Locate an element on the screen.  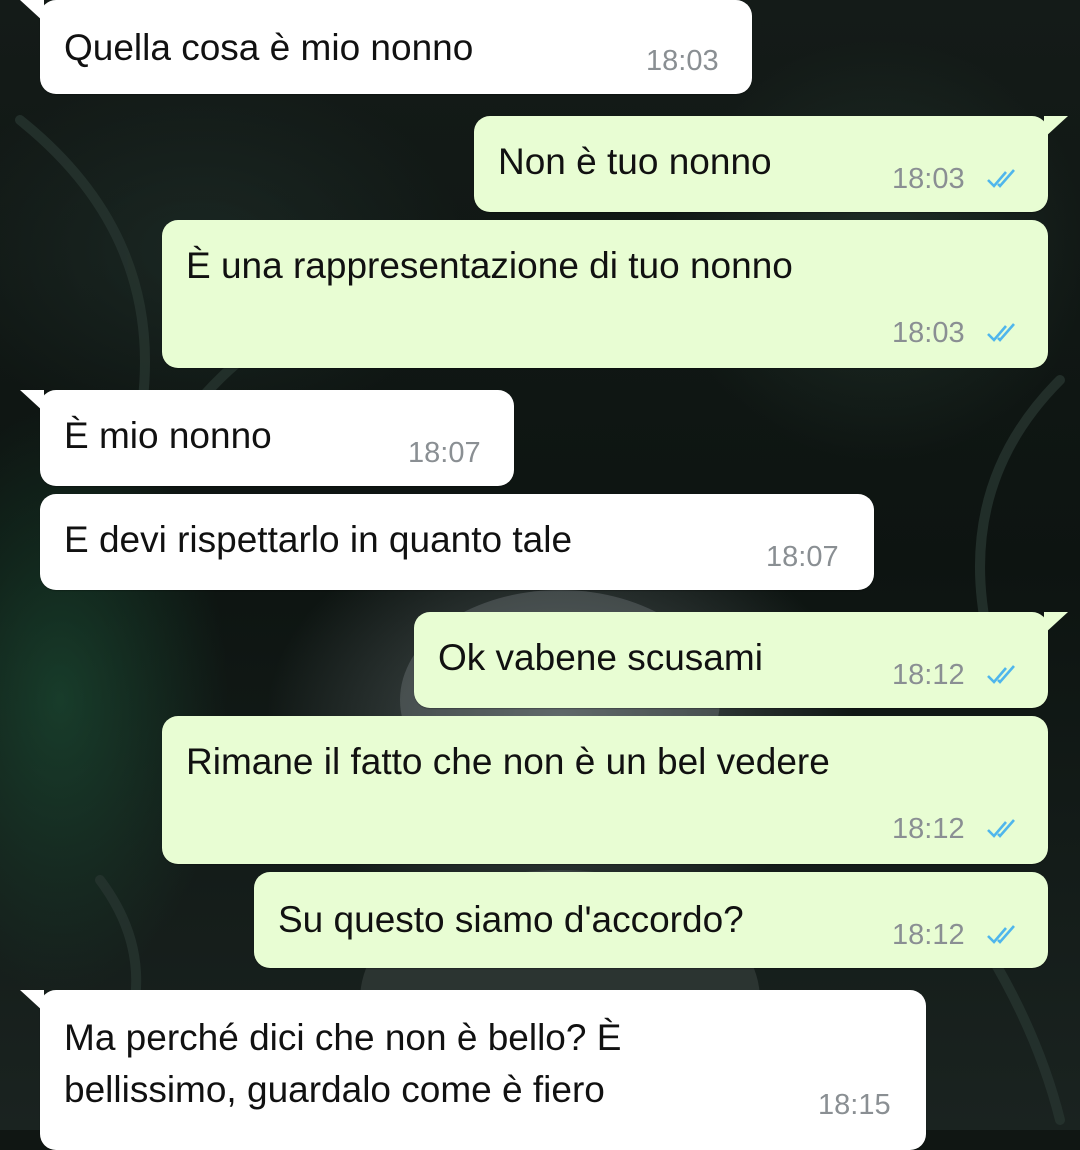
incoming-message: Quella cosa è mio nonno 18:03 is located at coordinates (386, 47).